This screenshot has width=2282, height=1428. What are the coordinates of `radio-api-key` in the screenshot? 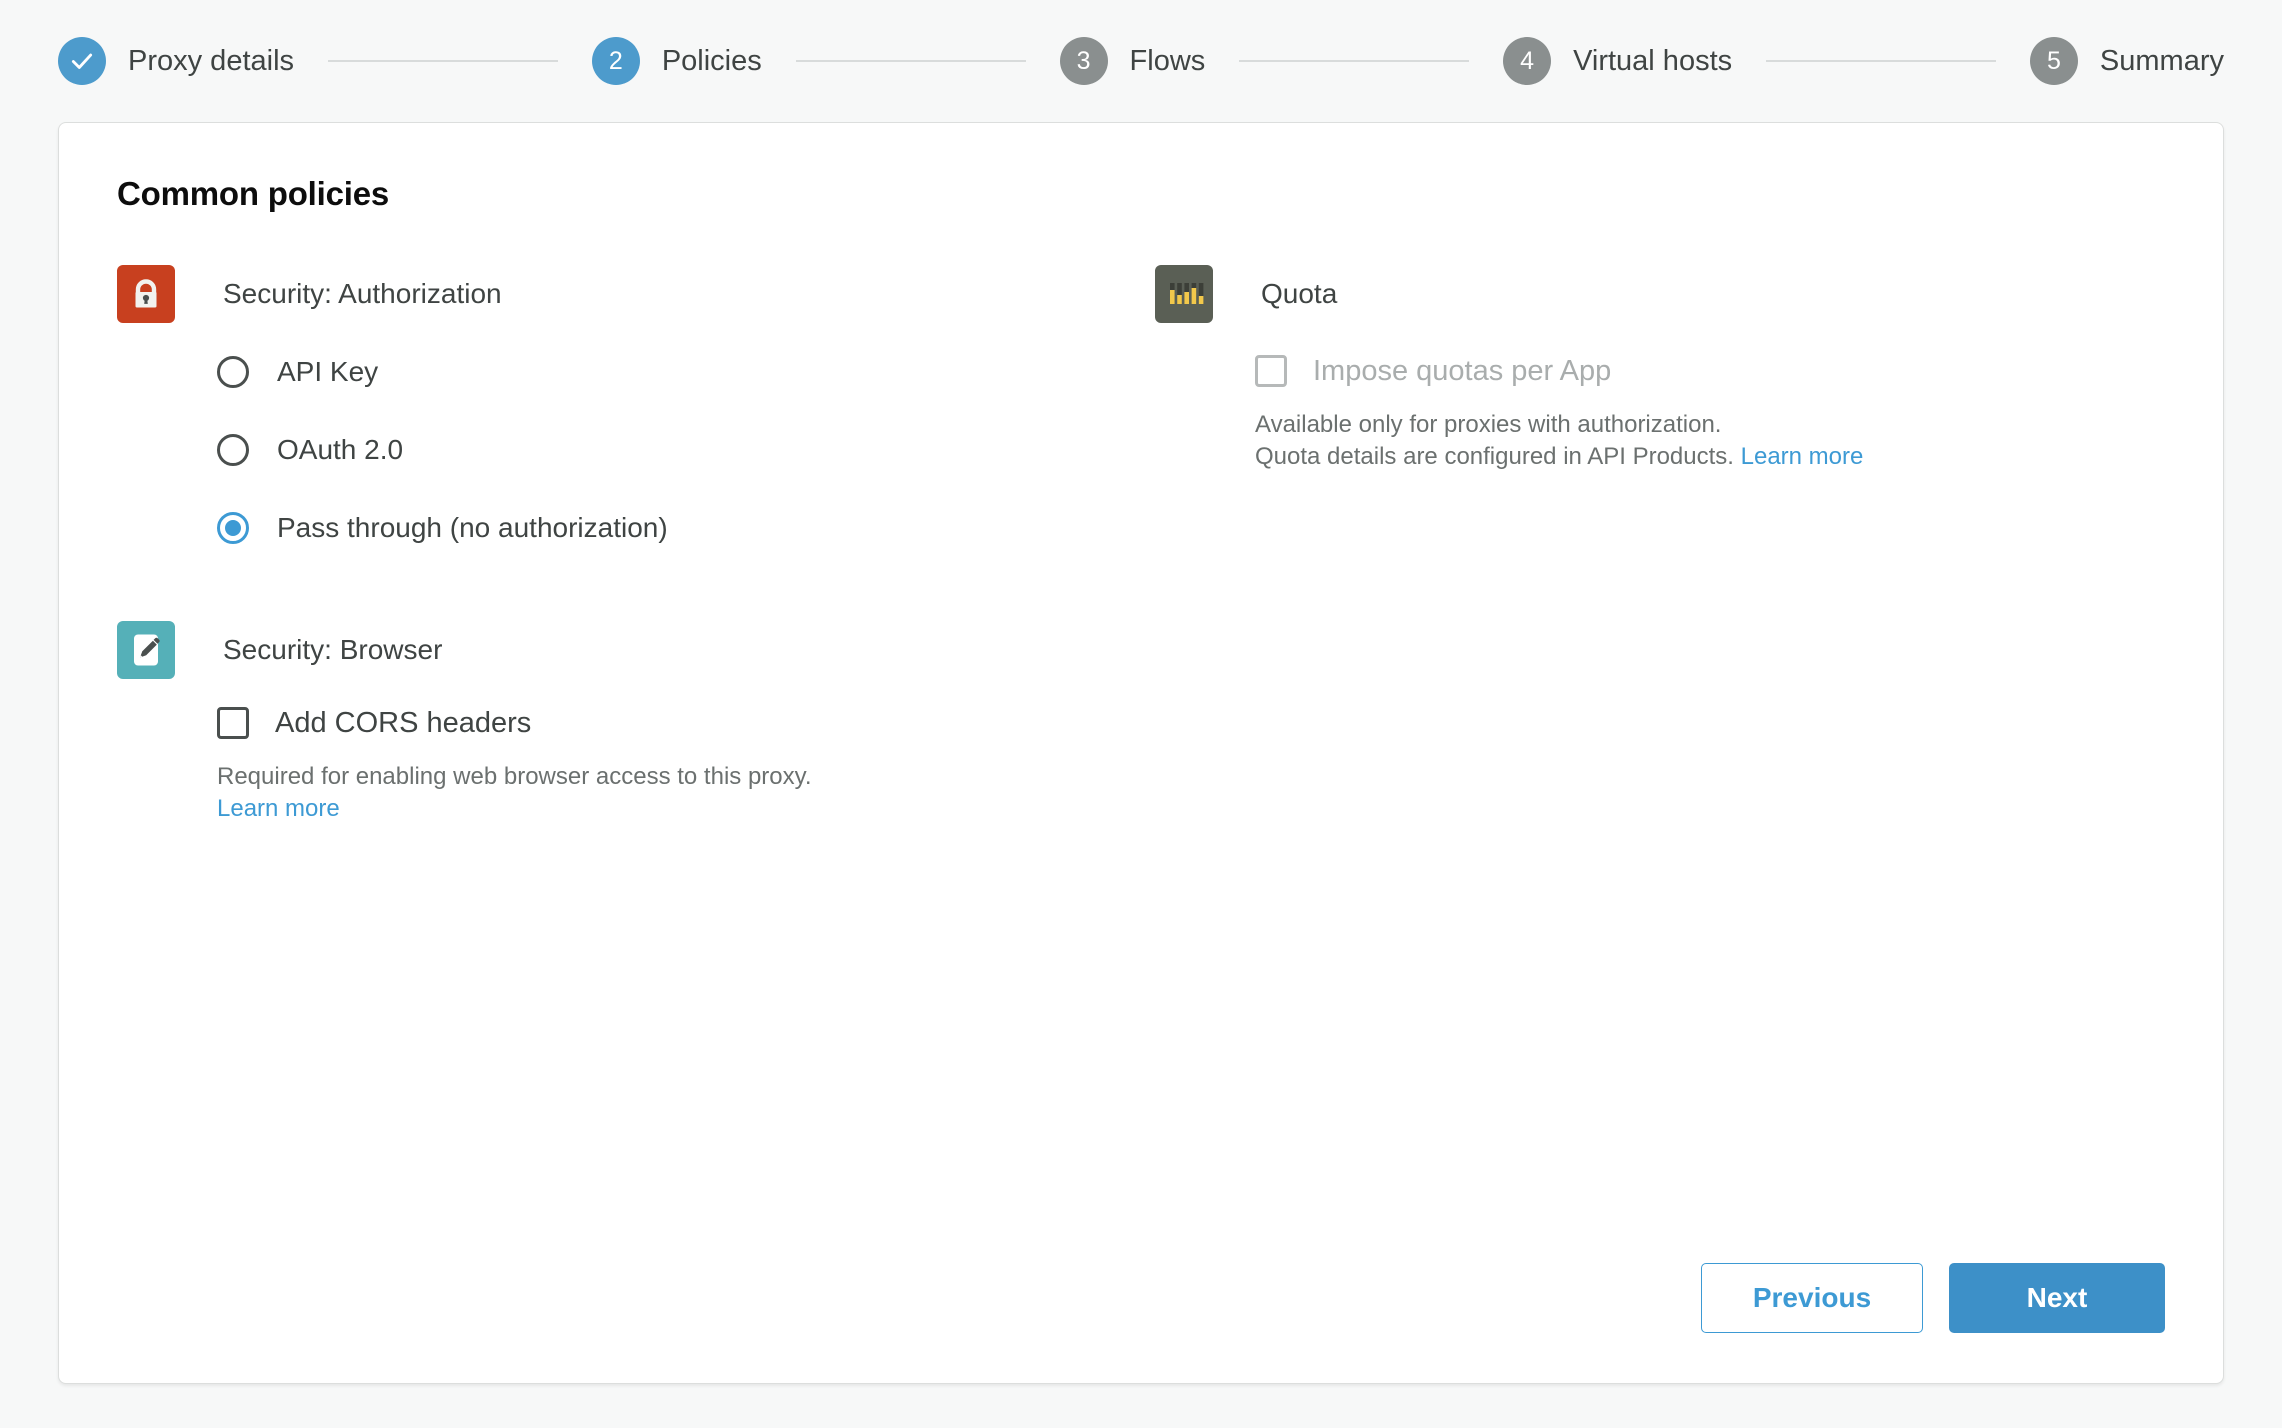 It's located at (233, 372).